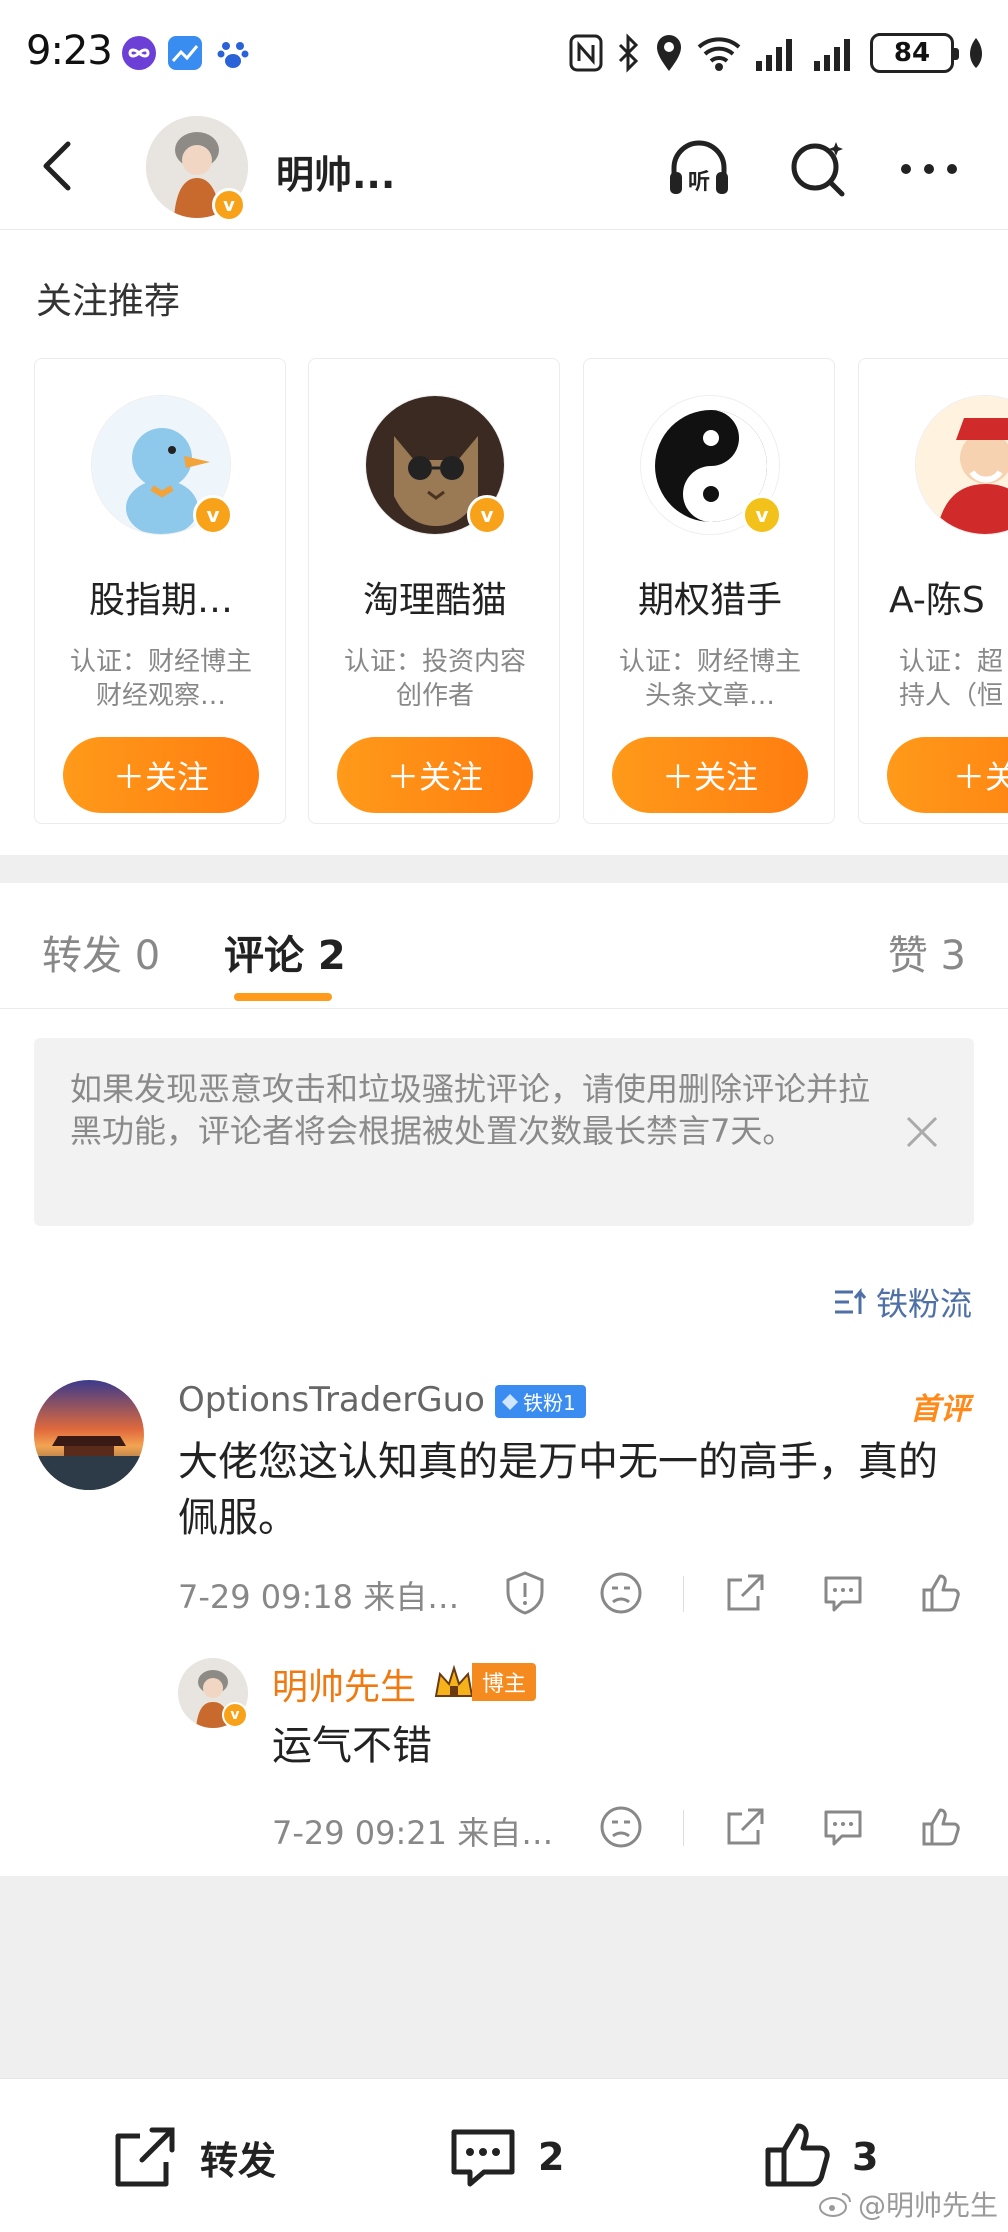 The height and width of the screenshot is (2232, 1008). Describe the element at coordinates (483, 2158) in the screenshot. I see `comment-icon` at that location.